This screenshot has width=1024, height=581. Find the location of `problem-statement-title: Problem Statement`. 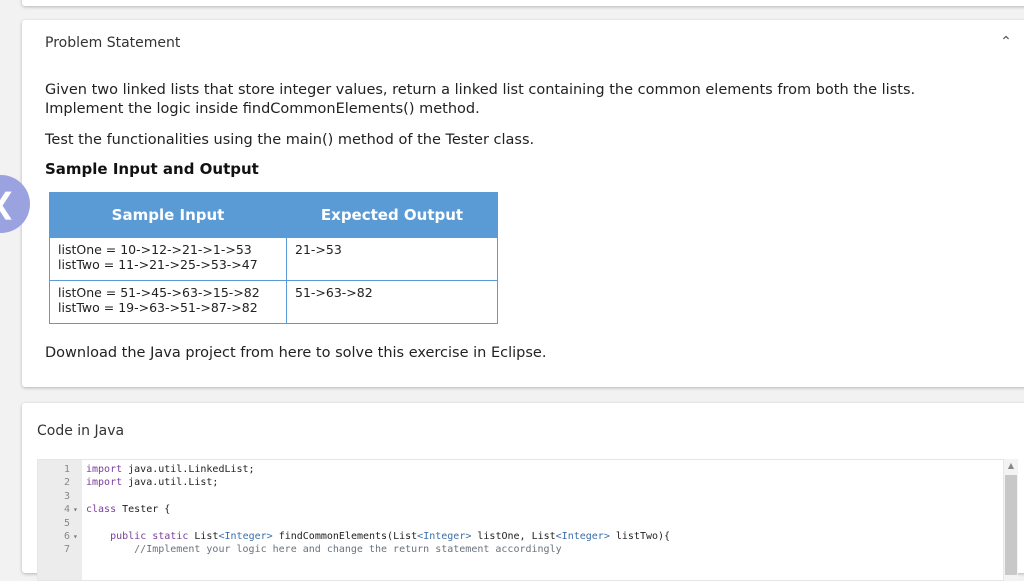

problem-statement-title: Problem Statement is located at coordinates (112, 43).